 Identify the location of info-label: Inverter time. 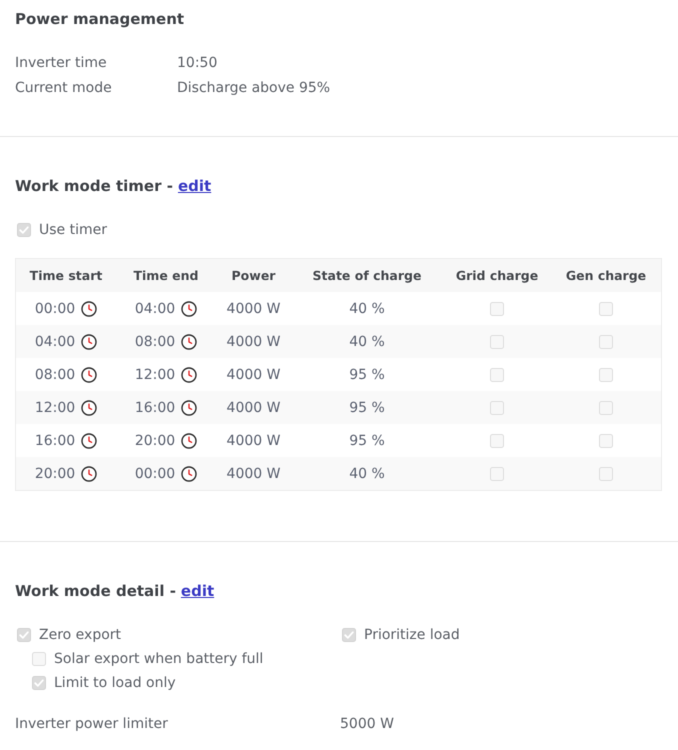
(61, 62).